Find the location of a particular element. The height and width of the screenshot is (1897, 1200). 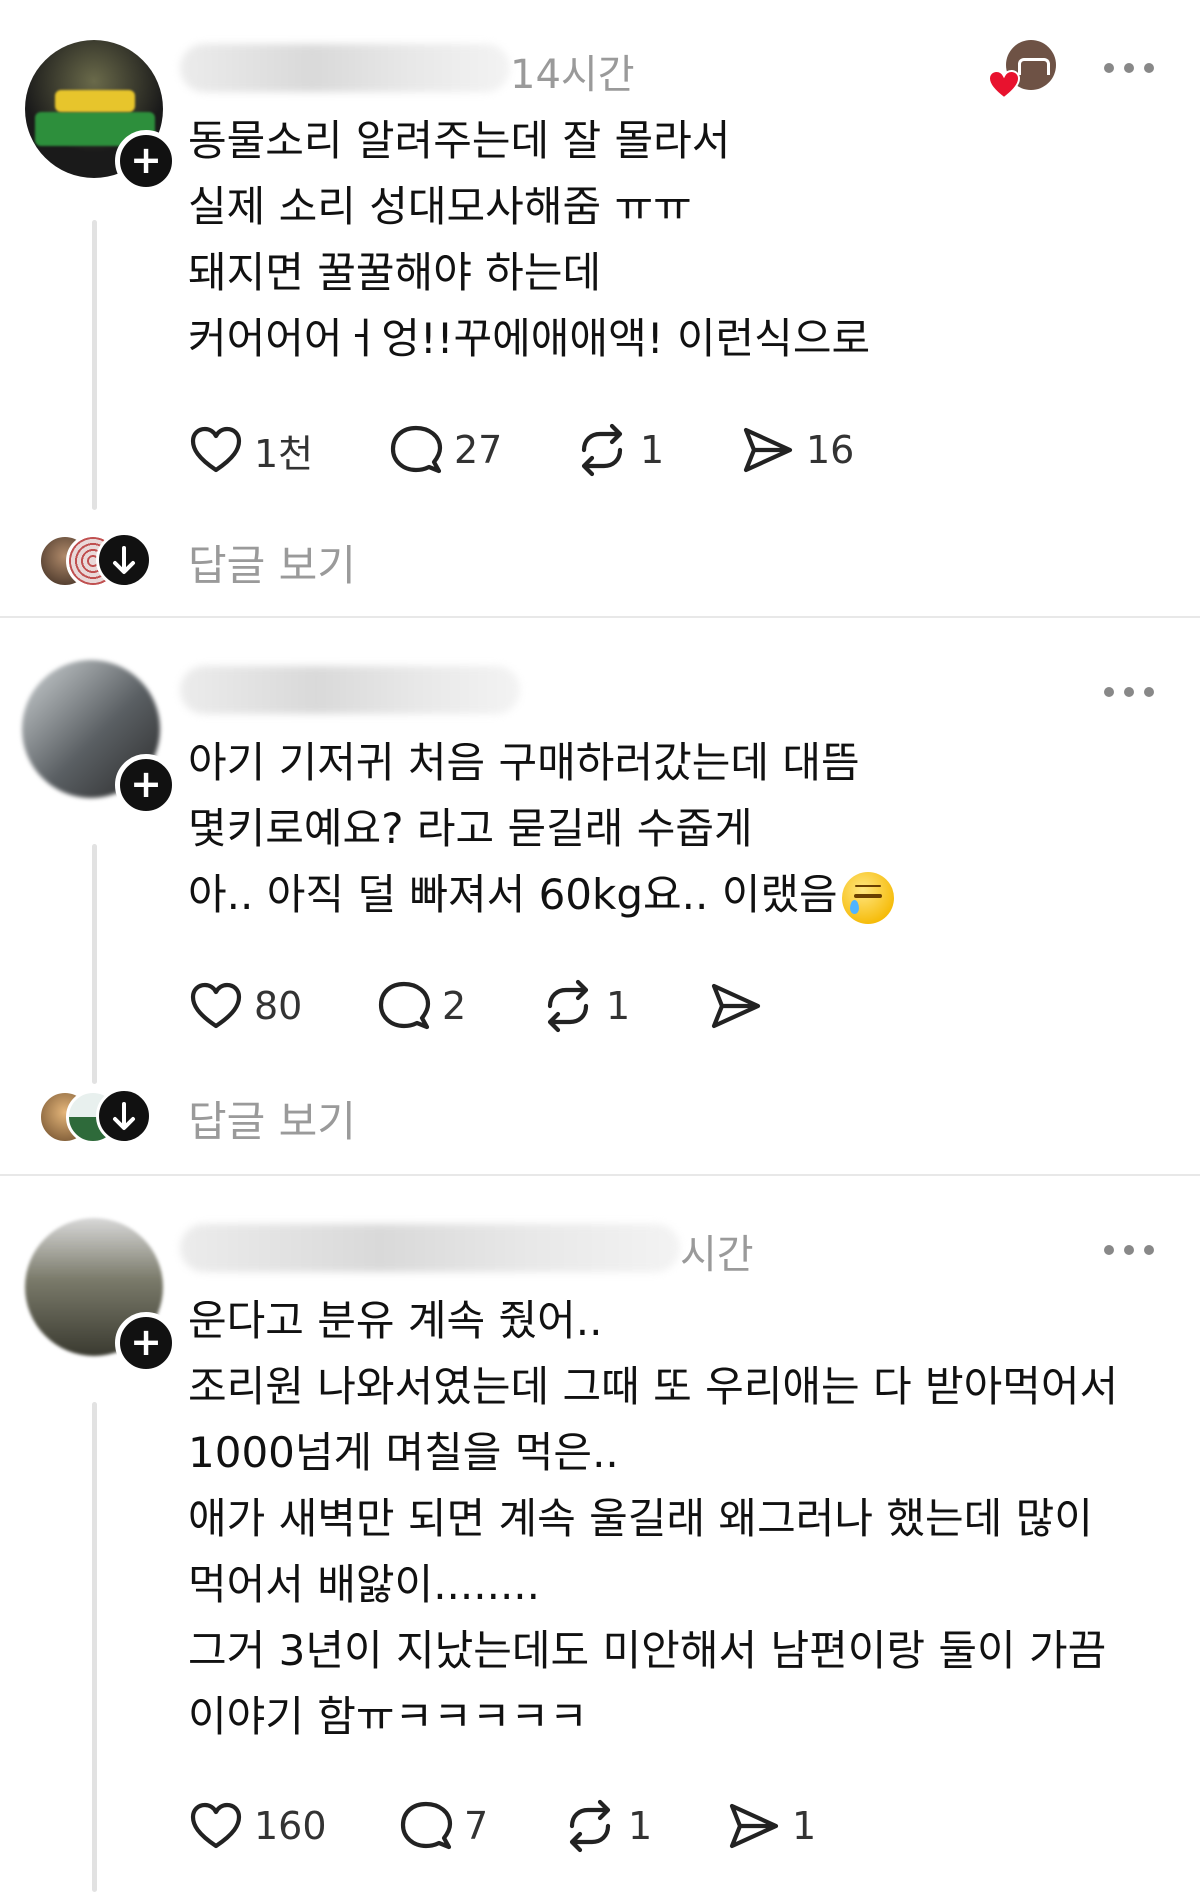

comment-button: 7 is located at coordinates (443, 1826).